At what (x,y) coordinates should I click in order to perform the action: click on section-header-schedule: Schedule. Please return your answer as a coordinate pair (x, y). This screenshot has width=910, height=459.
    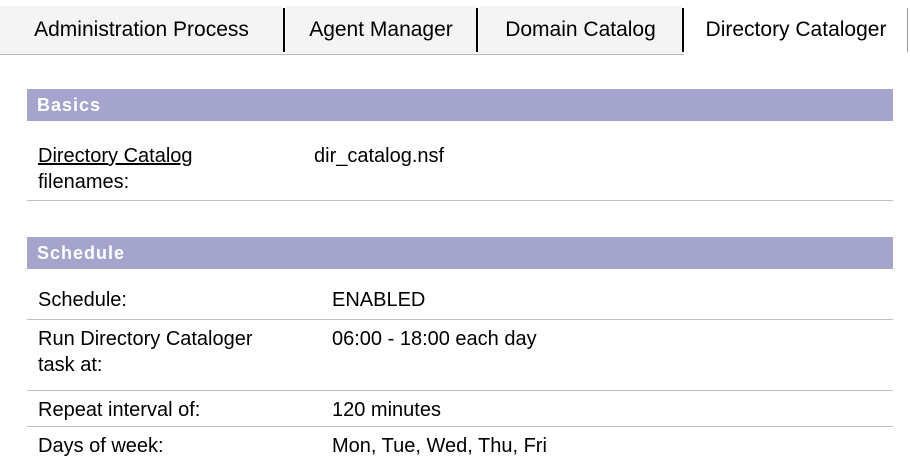
    Looking at the image, I should click on (460, 253).